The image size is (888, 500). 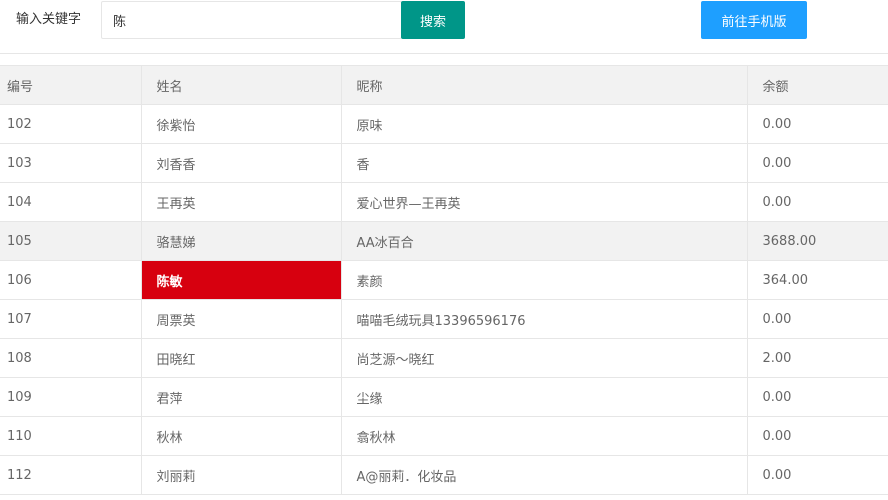 I want to click on table-row: 104 王再英 爱心世界—王再英 0.00, so click(x=444, y=202).